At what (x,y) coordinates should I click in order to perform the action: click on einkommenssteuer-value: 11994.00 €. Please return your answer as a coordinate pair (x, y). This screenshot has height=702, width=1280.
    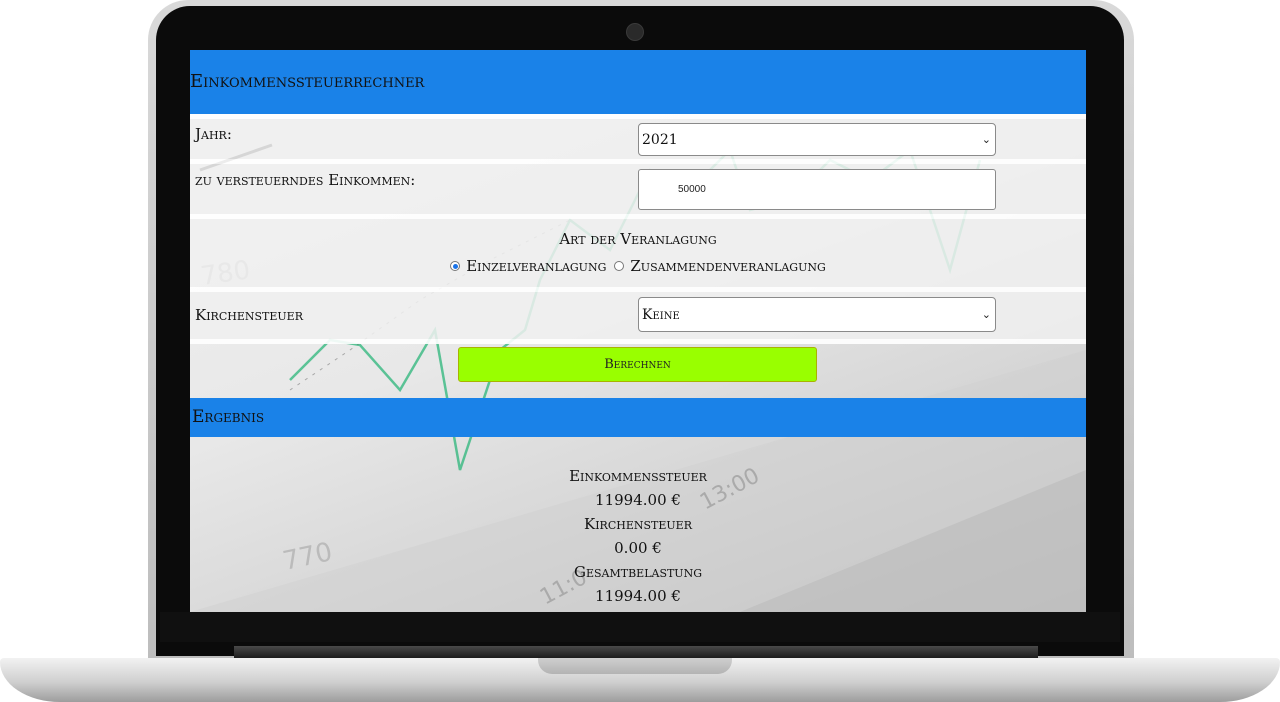
    Looking at the image, I should click on (638, 500).